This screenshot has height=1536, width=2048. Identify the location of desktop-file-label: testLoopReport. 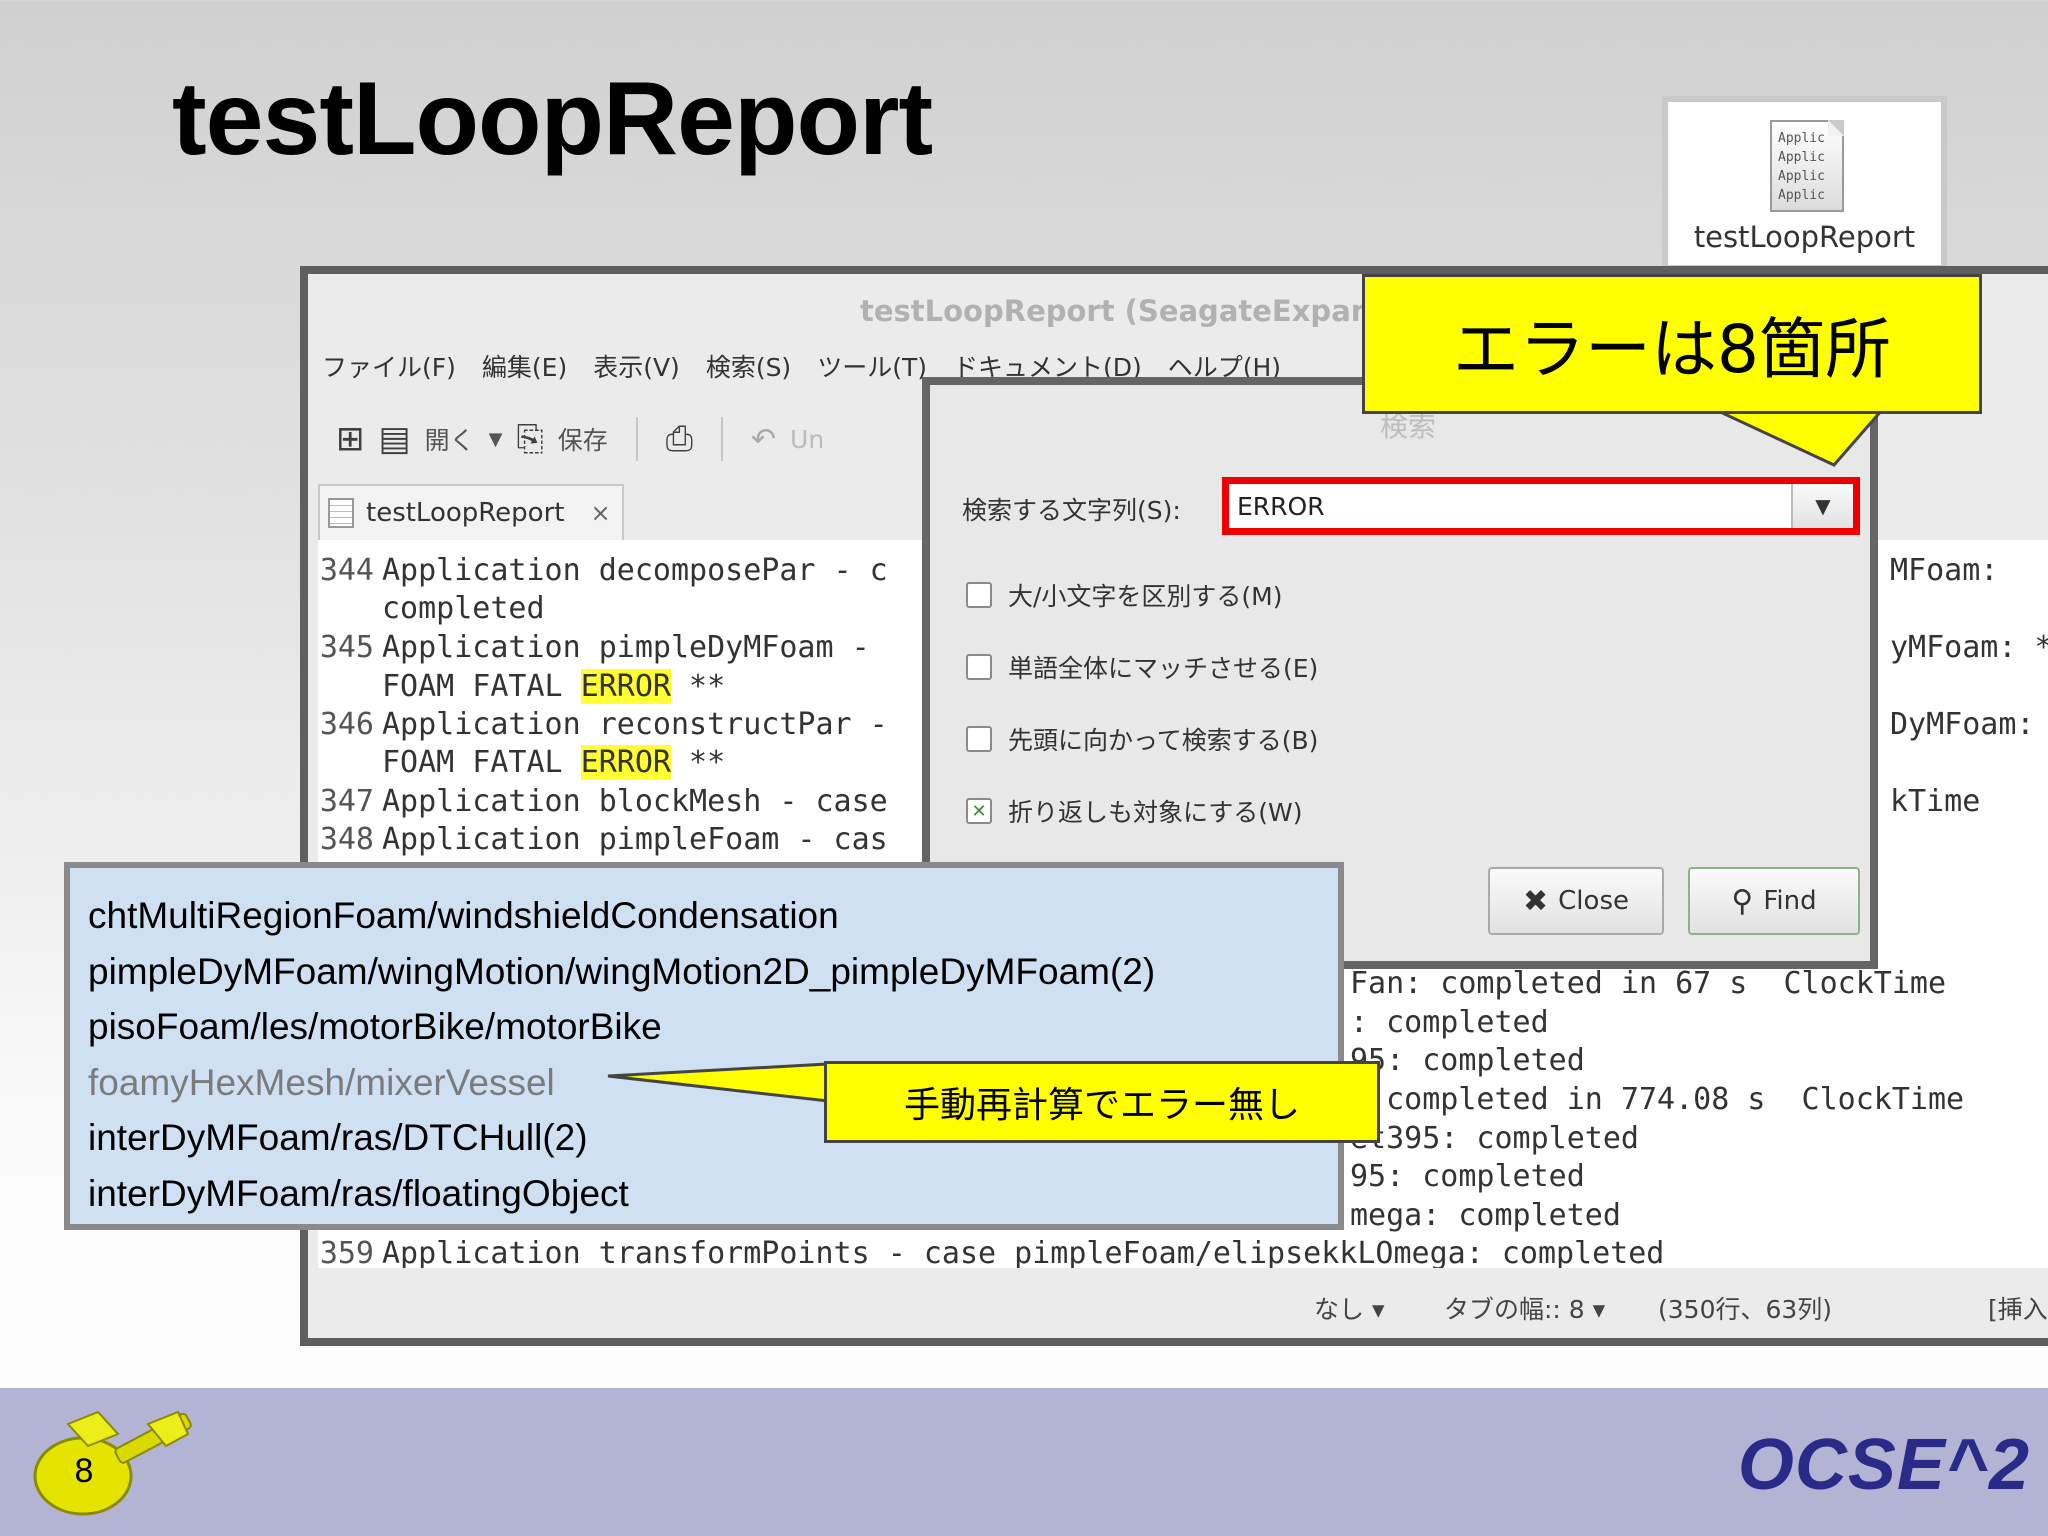
(1804, 237).